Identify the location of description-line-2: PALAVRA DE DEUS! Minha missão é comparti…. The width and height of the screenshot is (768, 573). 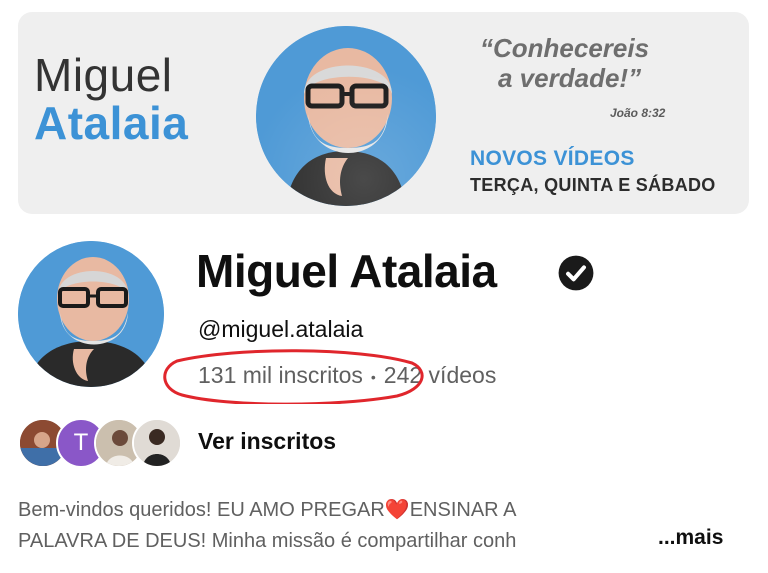
(267, 541).